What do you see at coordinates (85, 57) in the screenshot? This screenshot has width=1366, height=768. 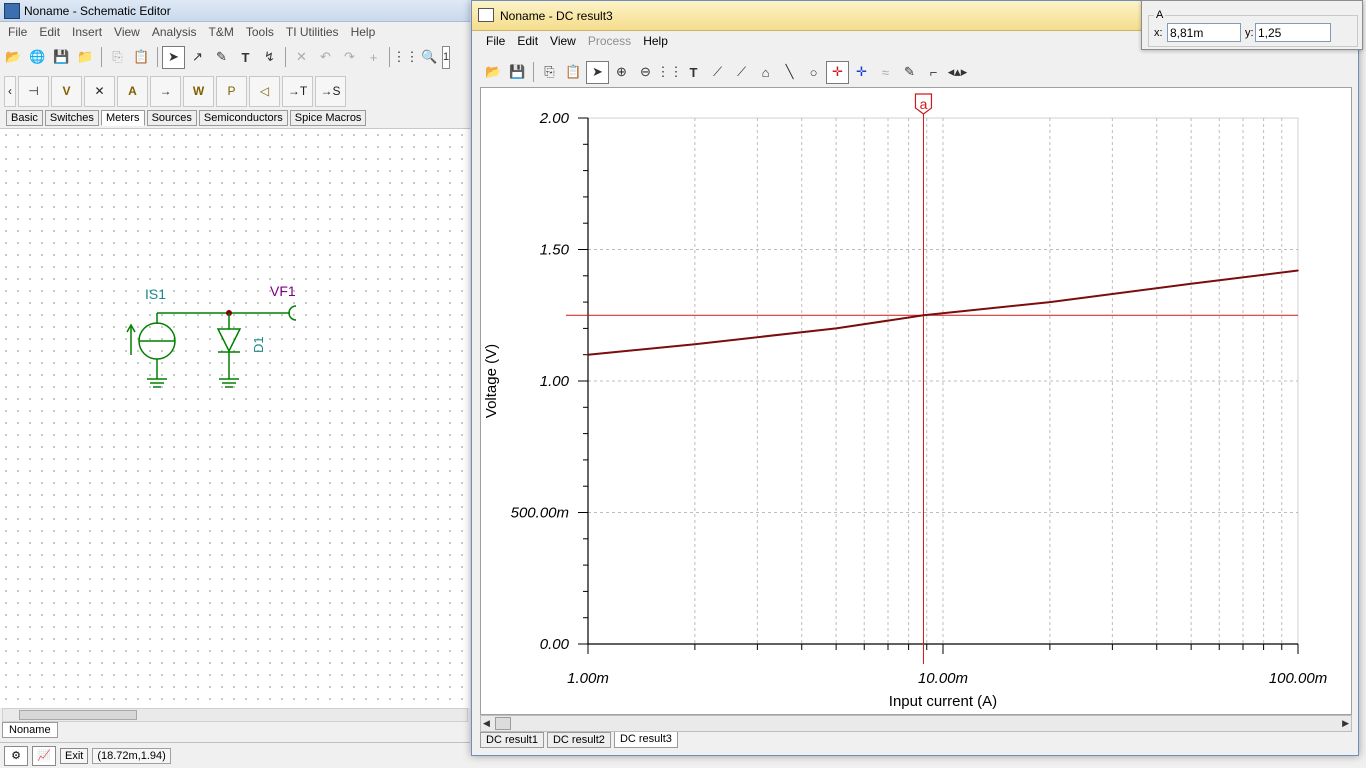 I see `folder-save-icon: 📁` at bounding box center [85, 57].